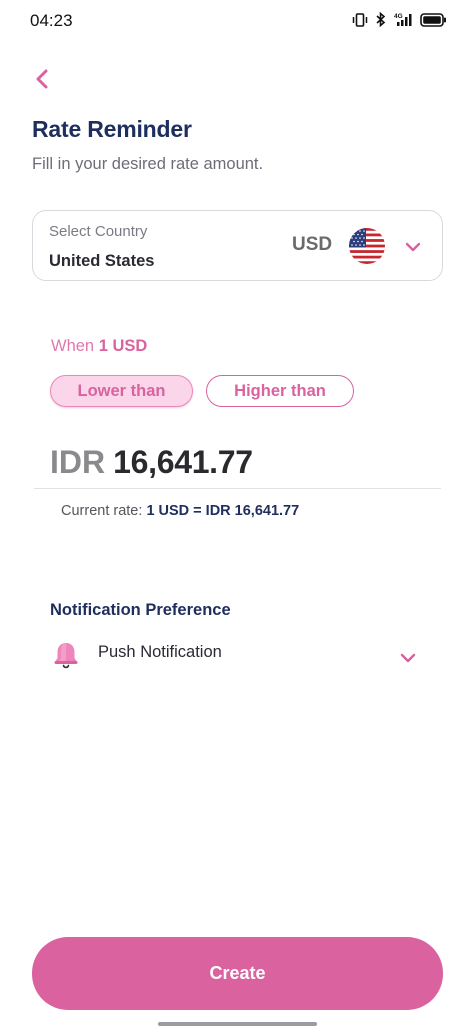 The height and width of the screenshot is (1030, 475). Describe the element at coordinates (312, 244) in the screenshot. I see `currency-code: USD` at that location.